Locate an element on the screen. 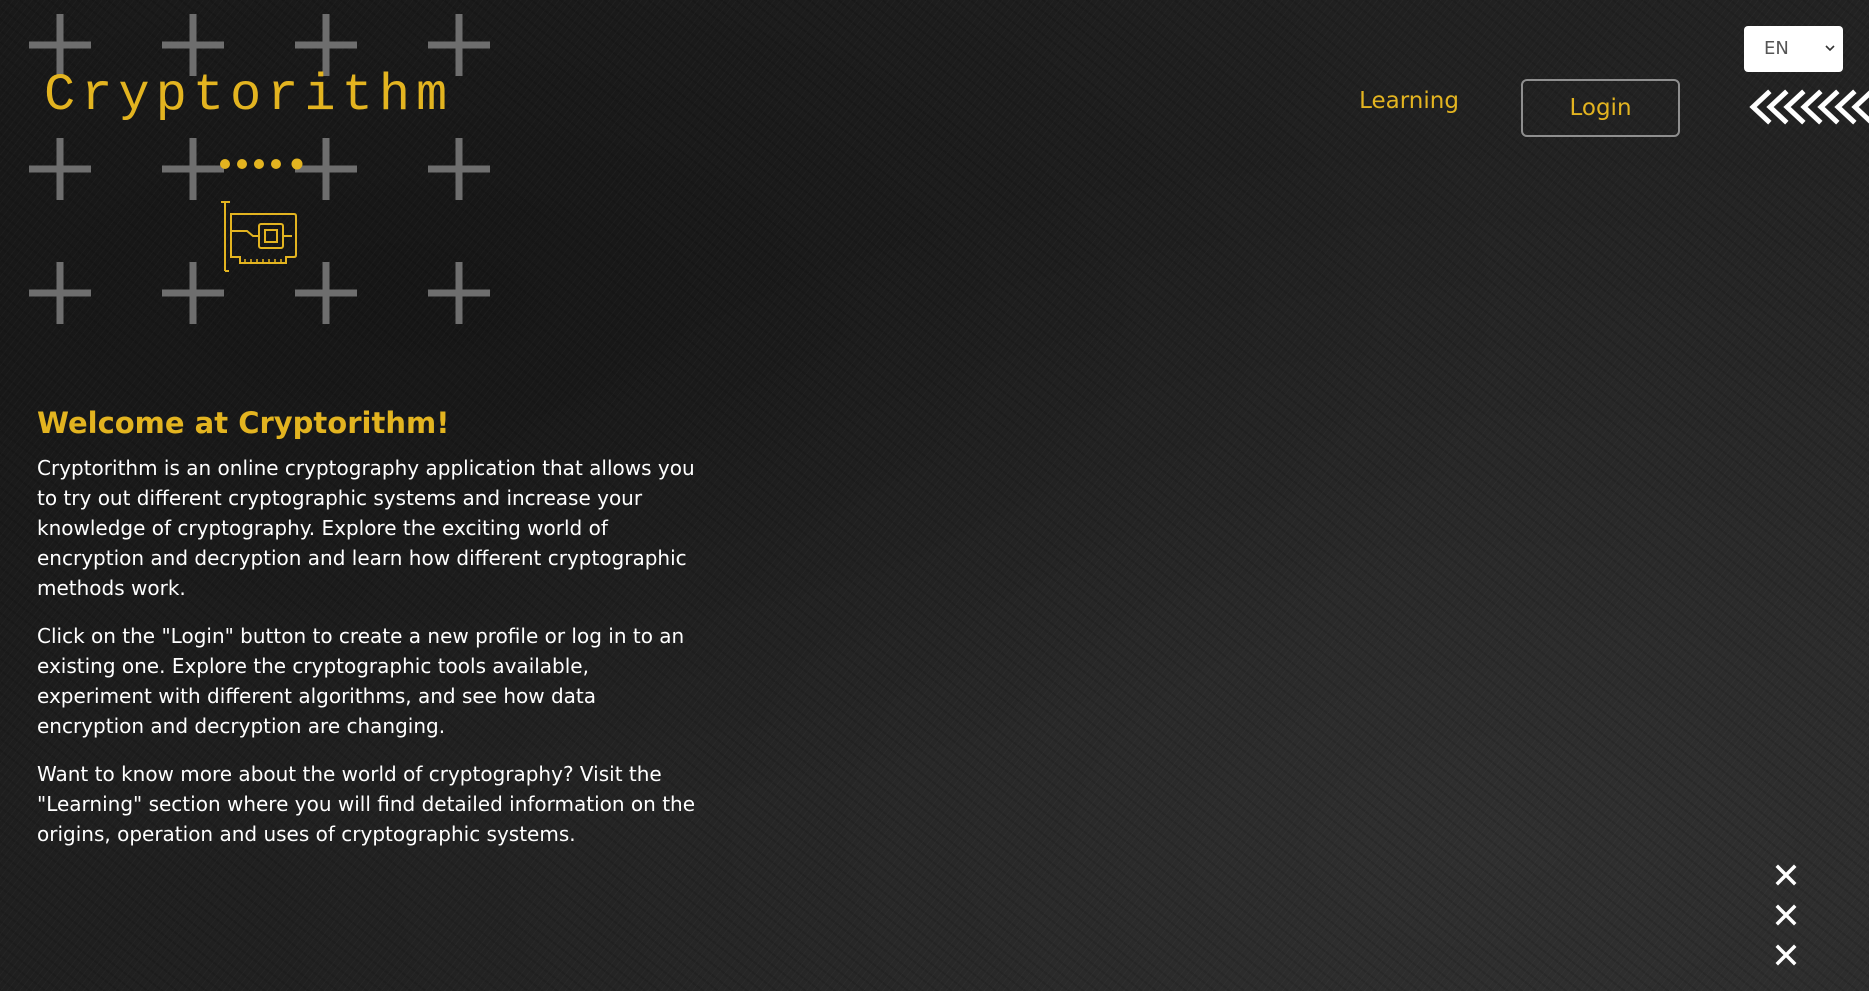  nav-learning-link: Learning is located at coordinates (1409, 102).